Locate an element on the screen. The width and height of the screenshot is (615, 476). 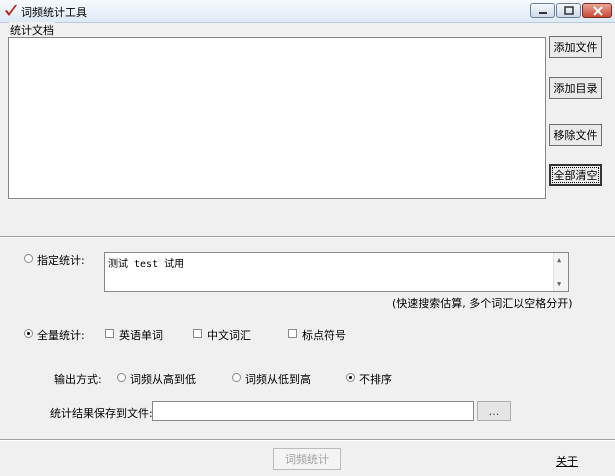
english-words-checkbox is located at coordinates (109, 333).